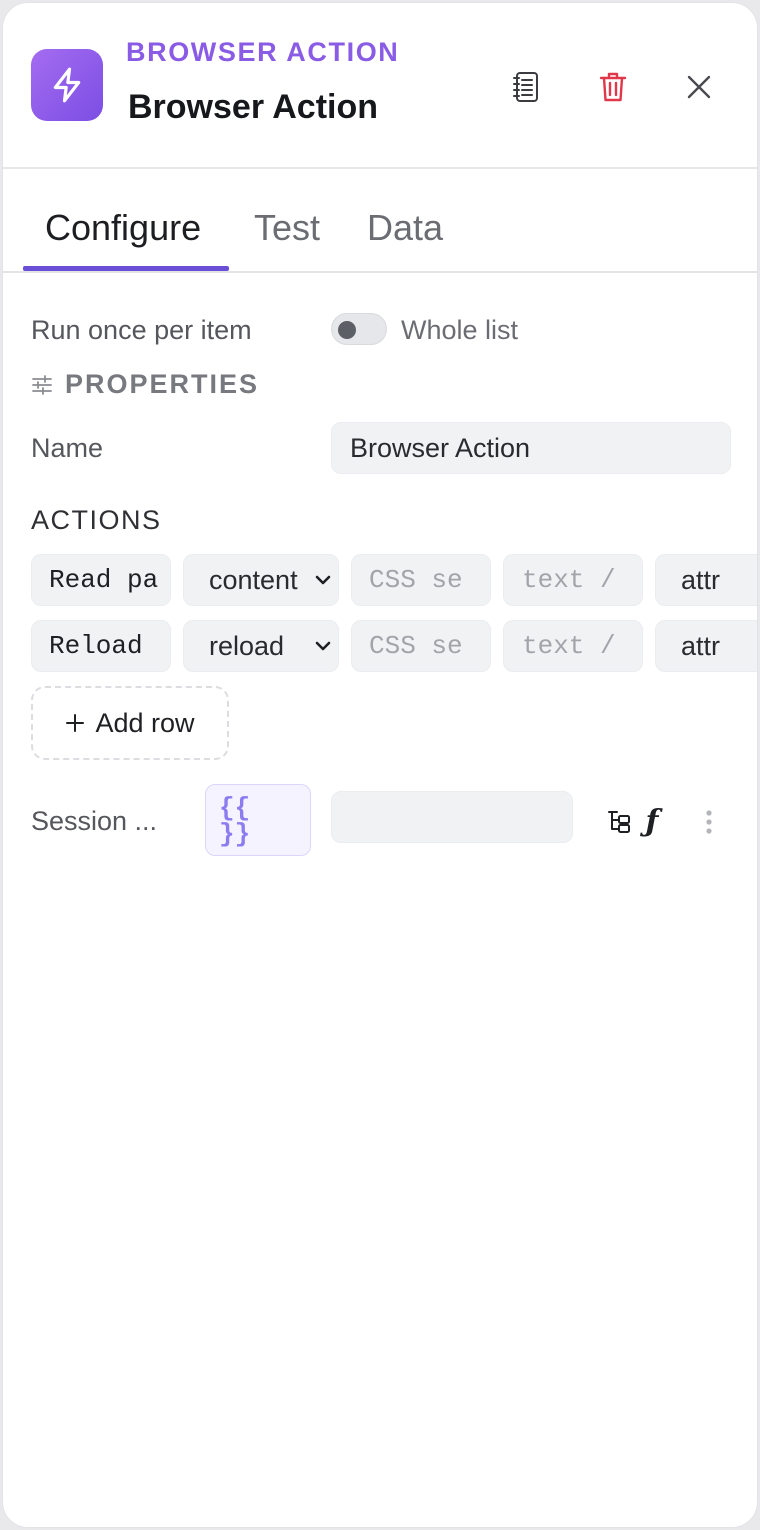 The image size is (760, 1530). Describe the element at coordinates (101, 580) in the screenshot. I see `action-name-field: Read pa` at that location.